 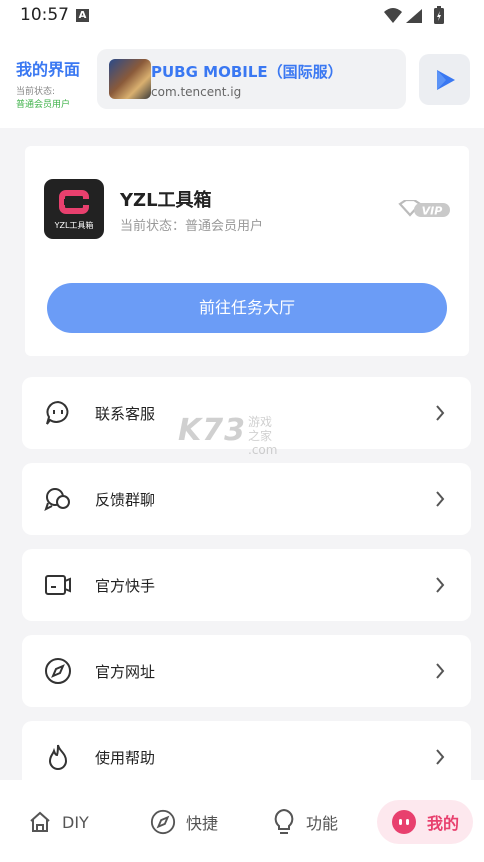 I want to click on launch-button, so click(x=444, y=79).